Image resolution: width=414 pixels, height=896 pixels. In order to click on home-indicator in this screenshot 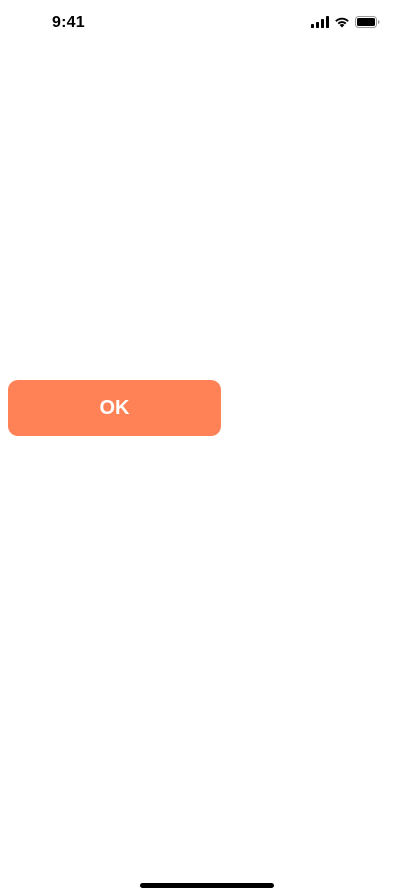, I will do `click(207, 885)`.